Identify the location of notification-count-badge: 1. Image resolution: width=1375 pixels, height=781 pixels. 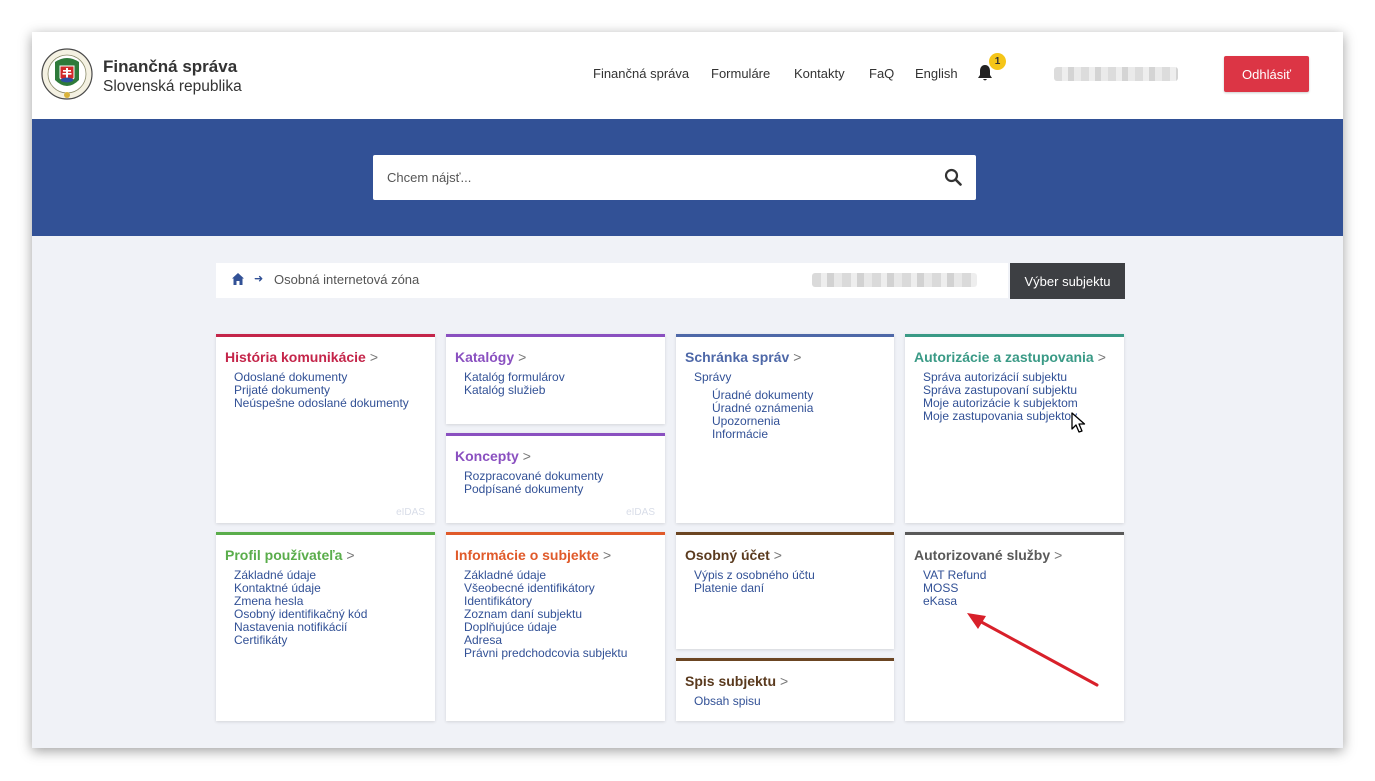
(997, 61).